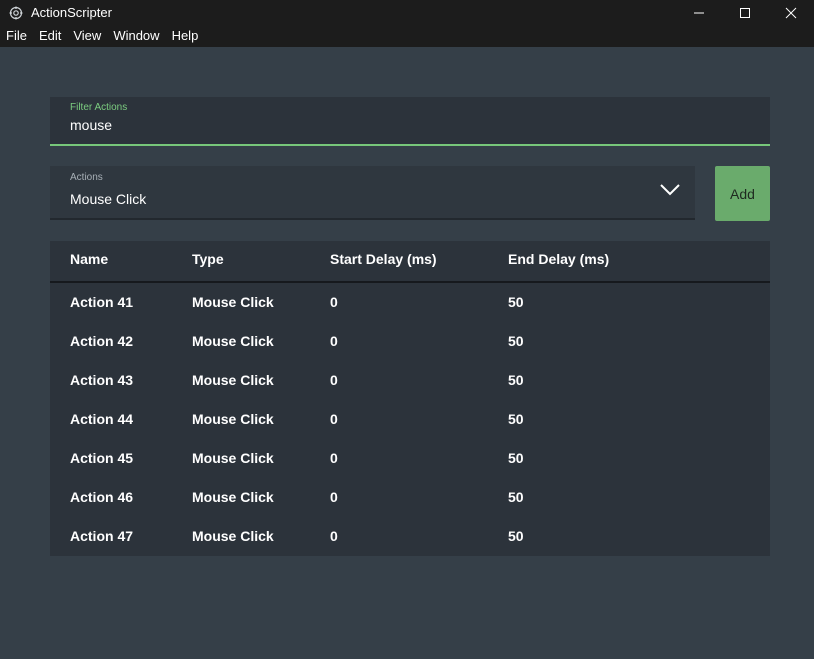 This screenshot has width=814, height=659. I want to click on cell-name: Action 47, so click(102, 536).